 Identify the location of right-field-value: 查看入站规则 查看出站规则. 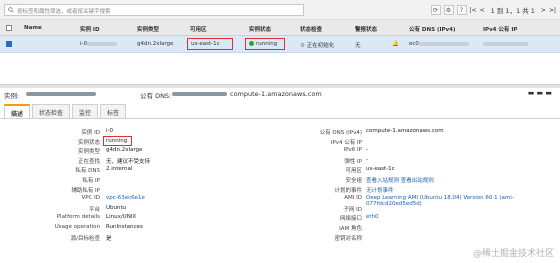
(400, 181).